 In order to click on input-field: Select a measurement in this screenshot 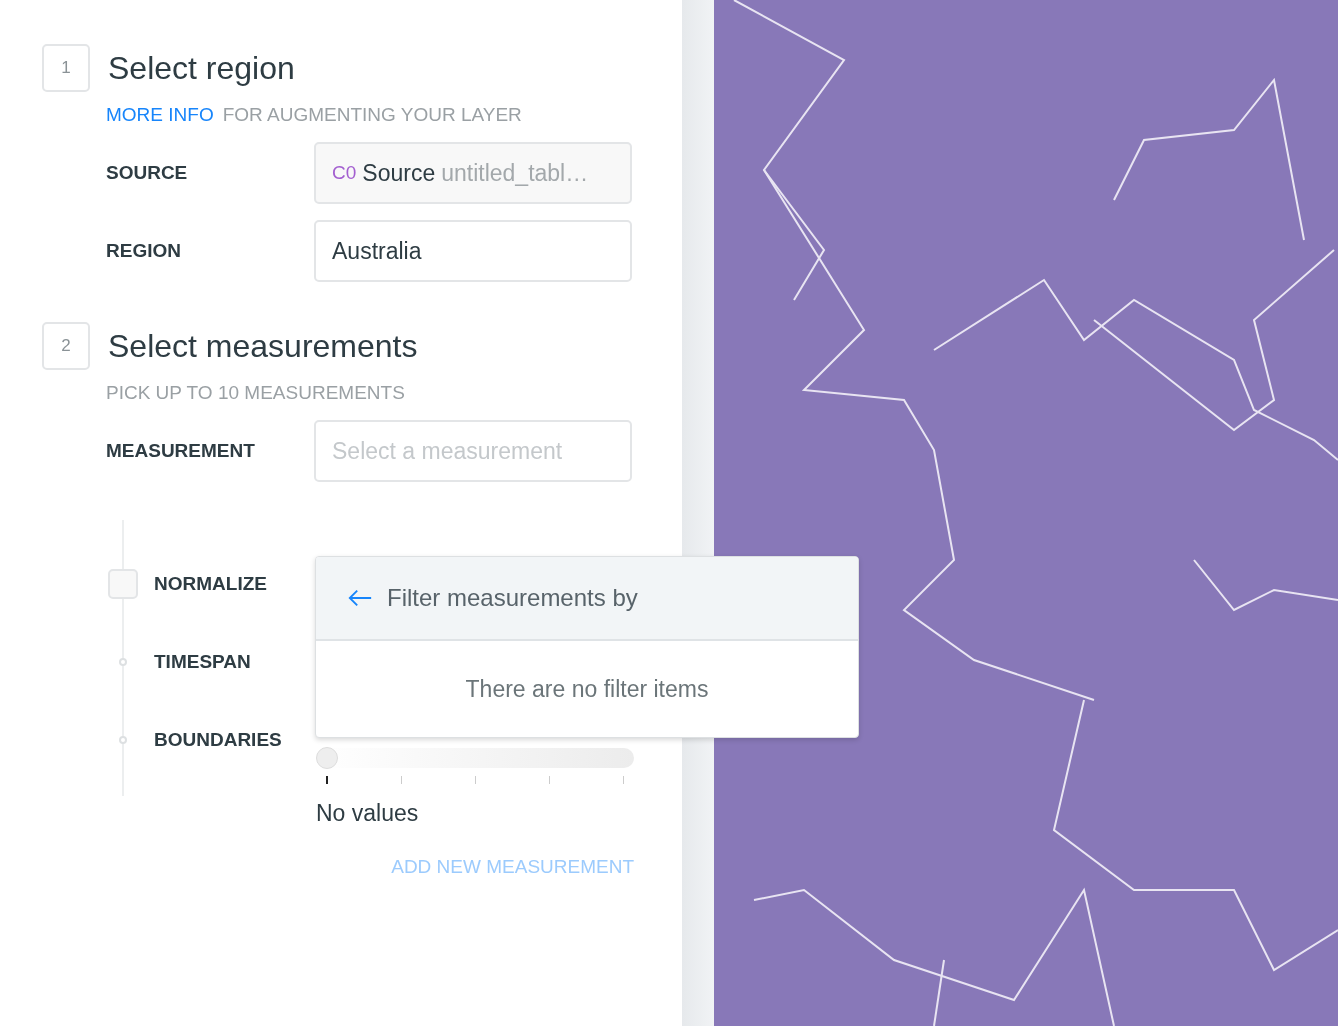, I will do `click(473, 451)`.